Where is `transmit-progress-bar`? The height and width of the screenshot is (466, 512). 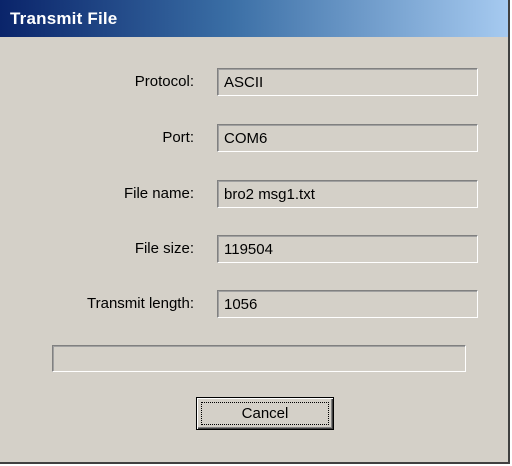
transmit-progress-bar is located at coordinates (259, 358).